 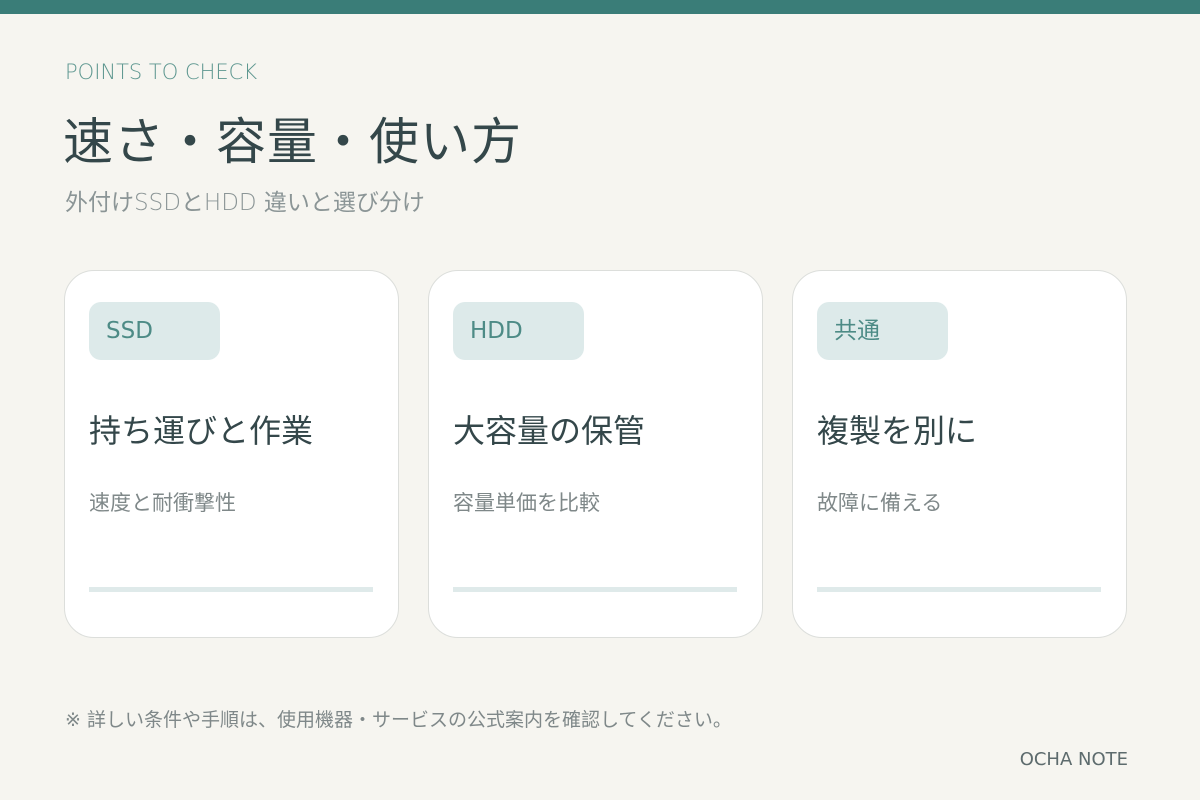 What do you see at coordinates (245, 203) in the screenshot?
I see `page-subtitle: 外付けSSDとHDD 違いと選び分け` at bounding box center [245, 203].